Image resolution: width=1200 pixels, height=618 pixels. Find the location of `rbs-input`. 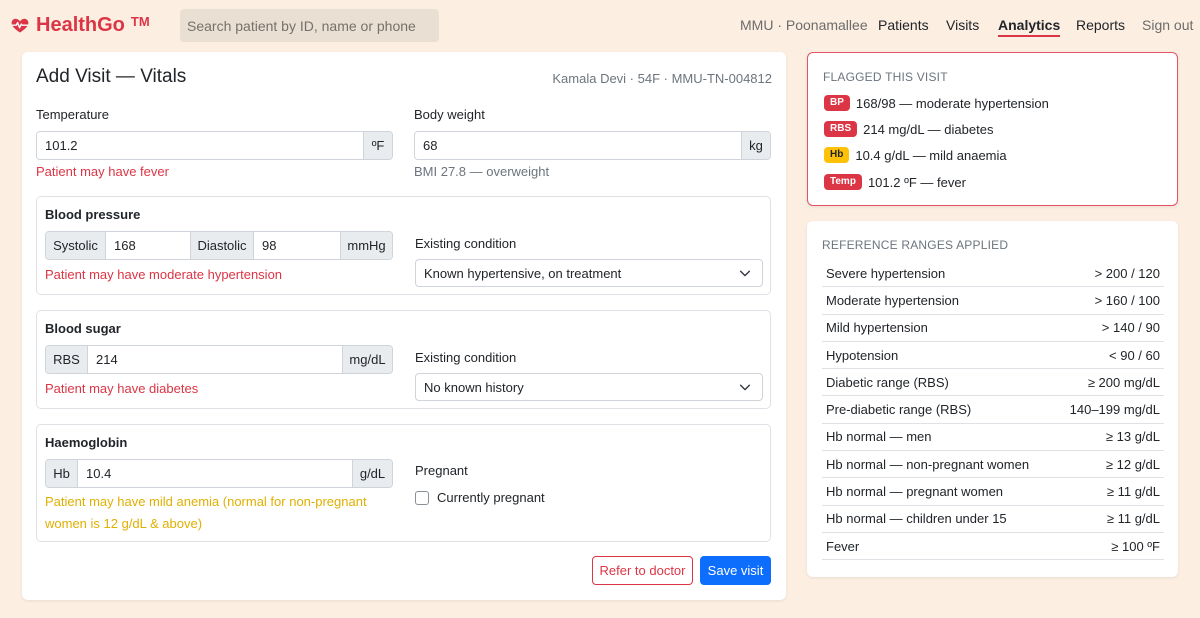

rbs-input is located at coordinates (215, 359).